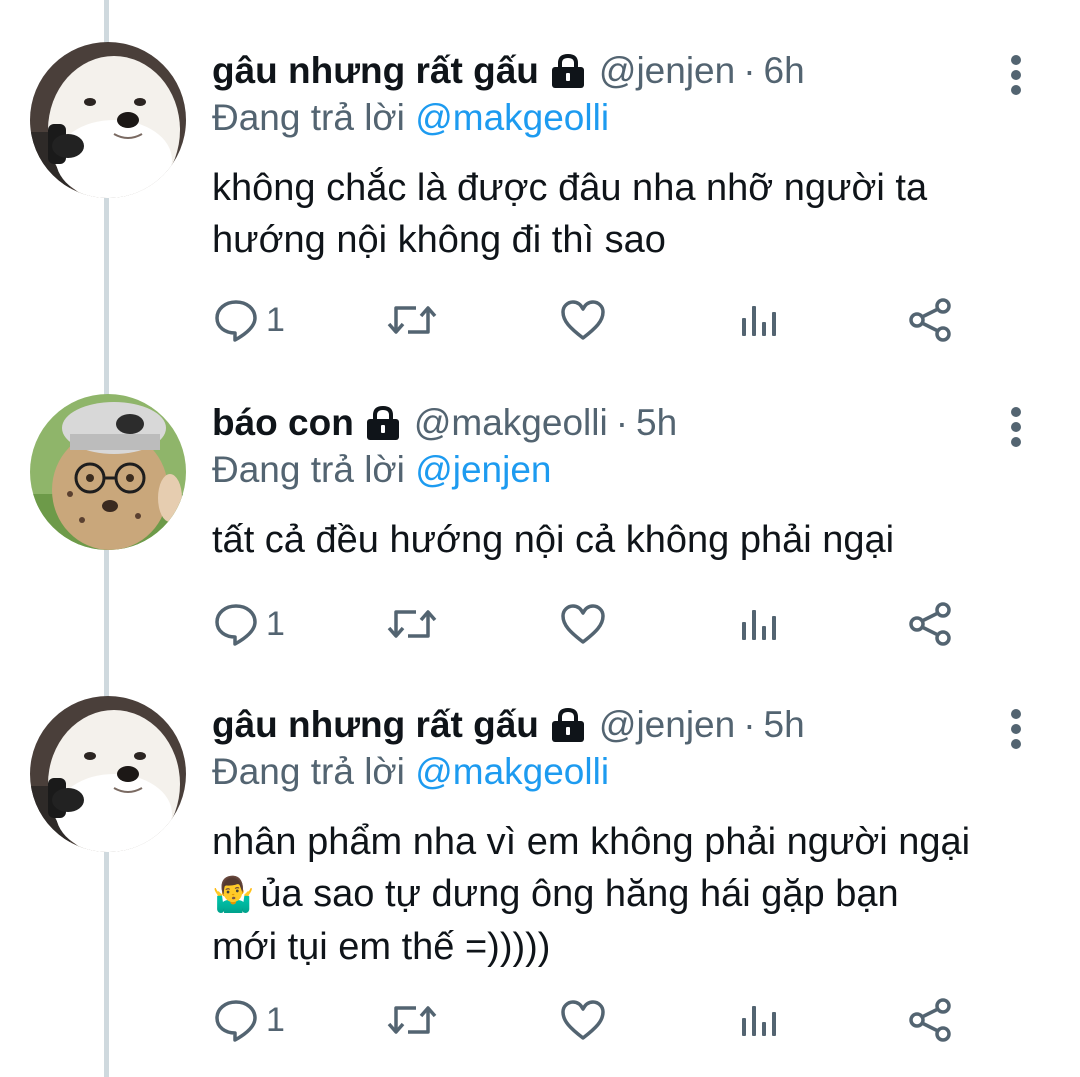  I want to click on handle: @makgeolli, so click(511, 423).